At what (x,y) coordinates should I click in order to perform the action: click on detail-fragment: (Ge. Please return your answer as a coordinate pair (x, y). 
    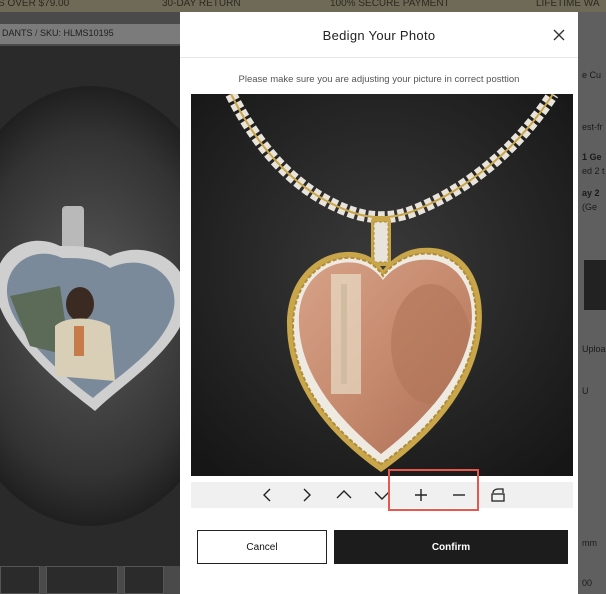
    Looking at the image, I should click on (590, 207).